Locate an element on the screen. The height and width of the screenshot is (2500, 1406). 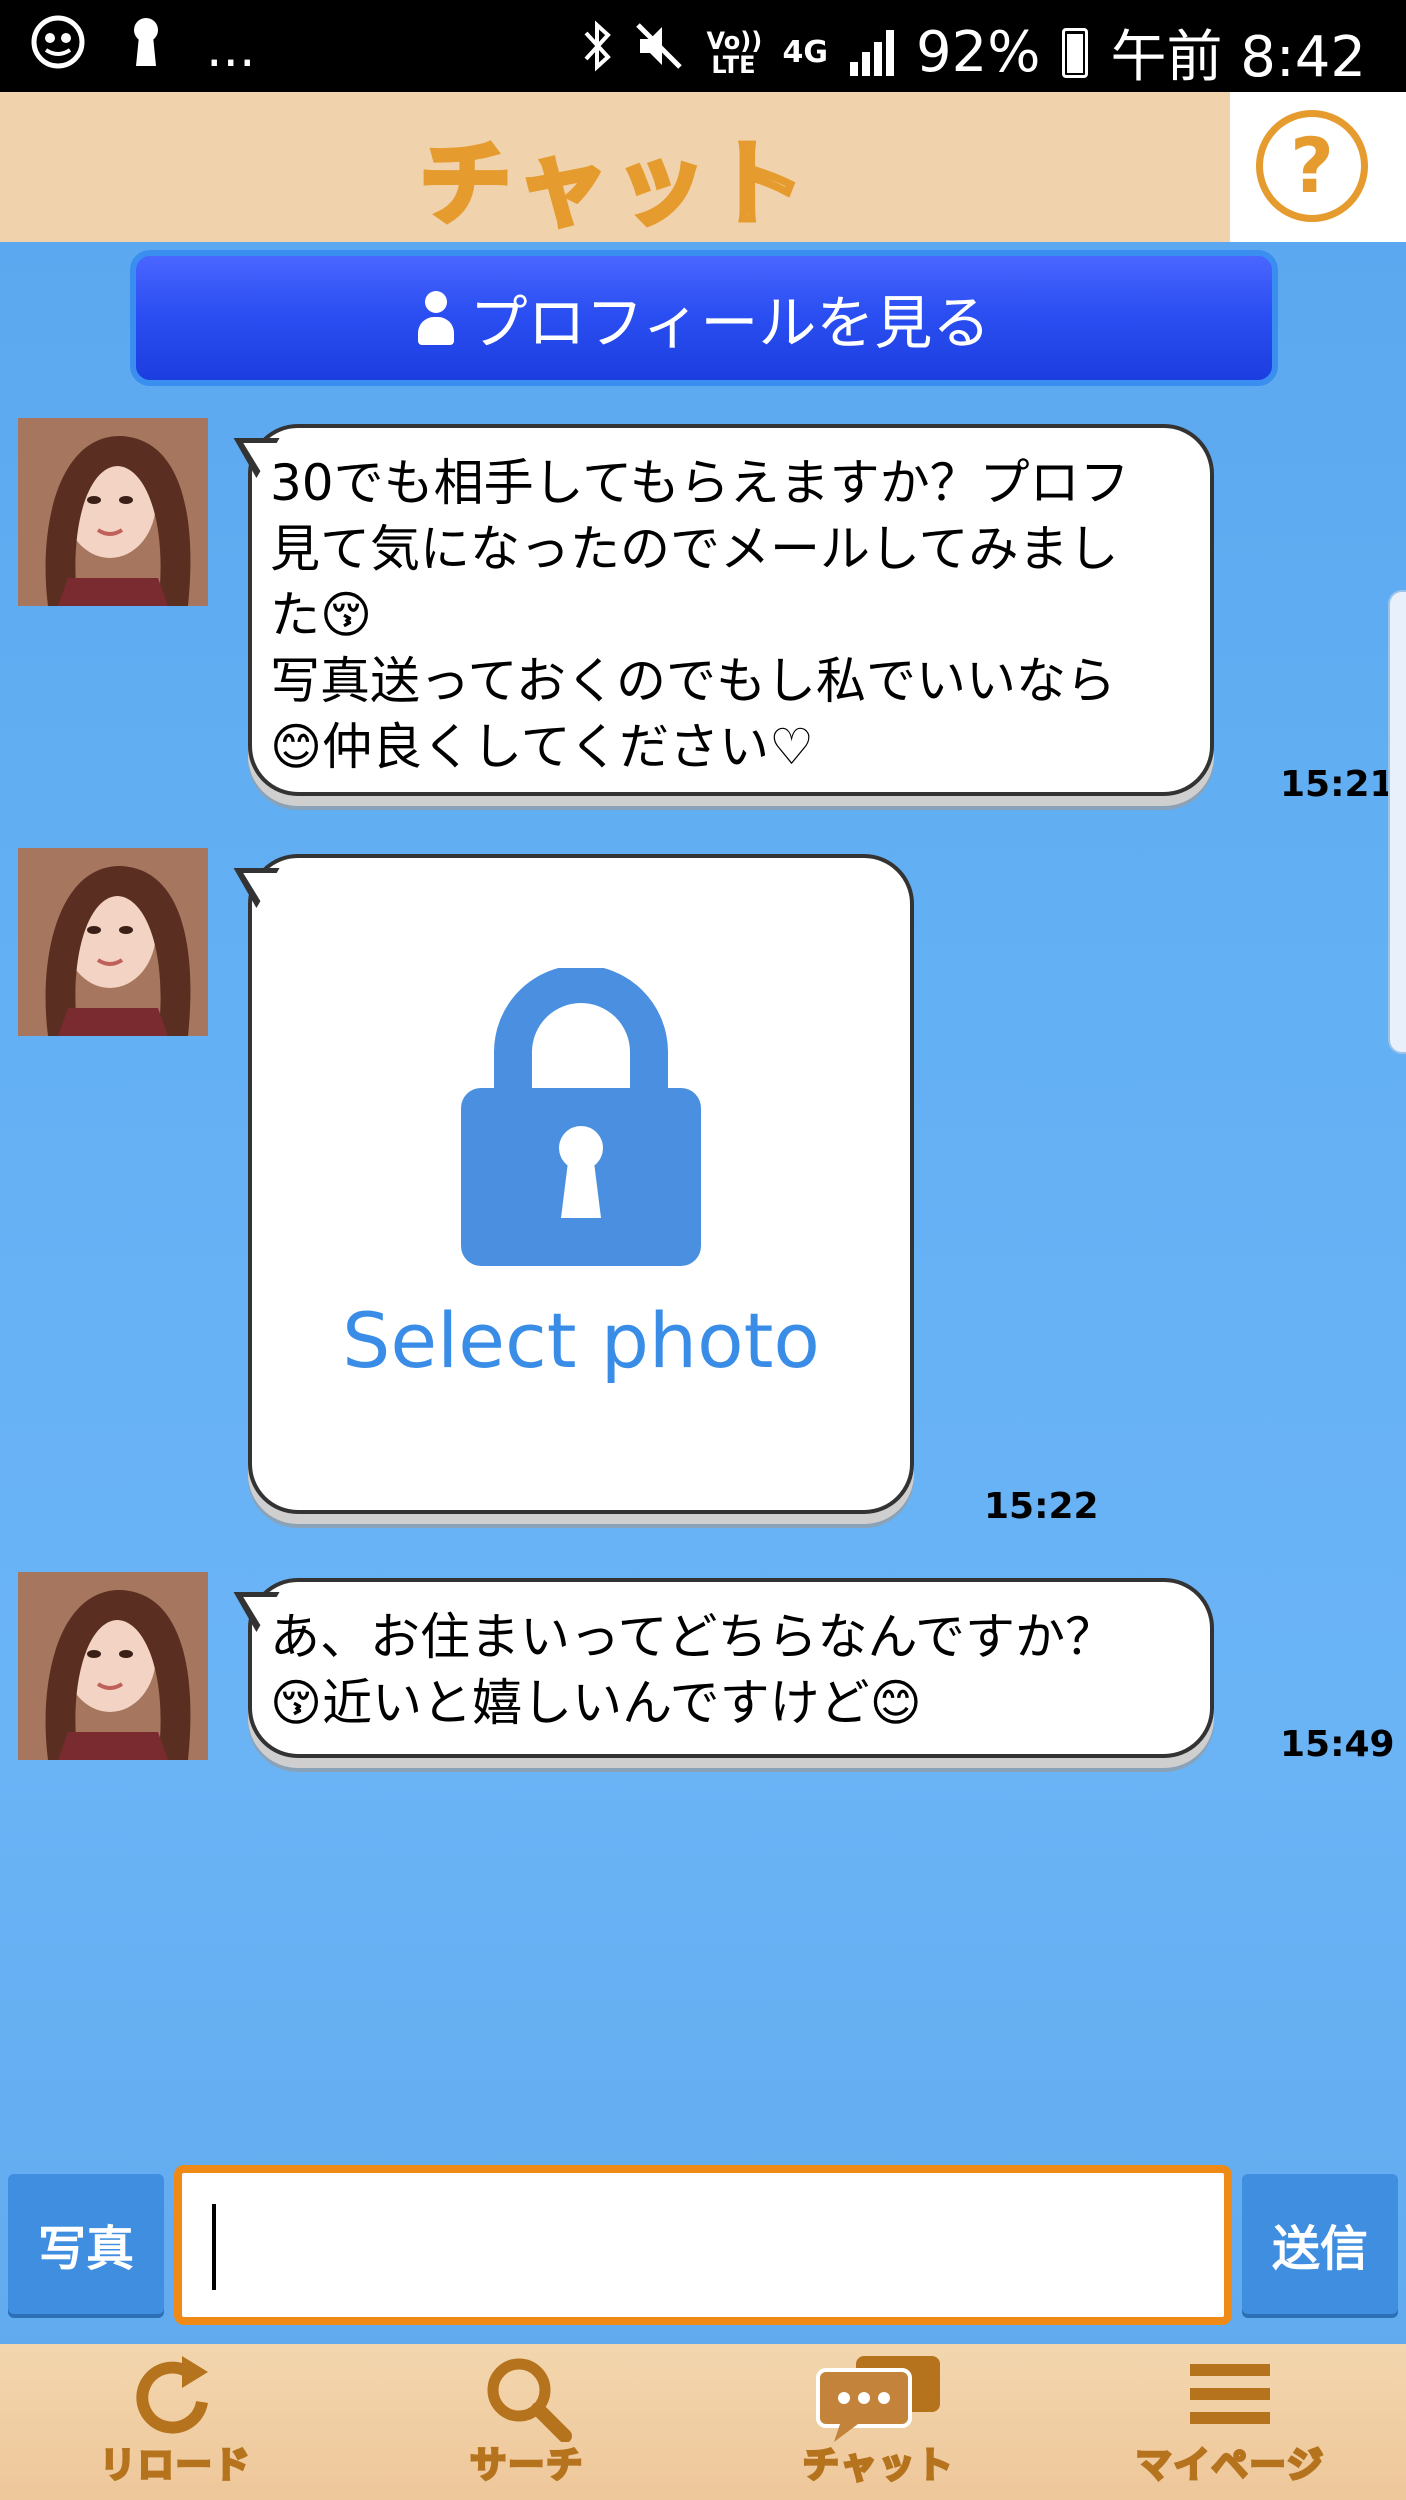
keyhole-notification-icon is located at coordinates (146, 48).